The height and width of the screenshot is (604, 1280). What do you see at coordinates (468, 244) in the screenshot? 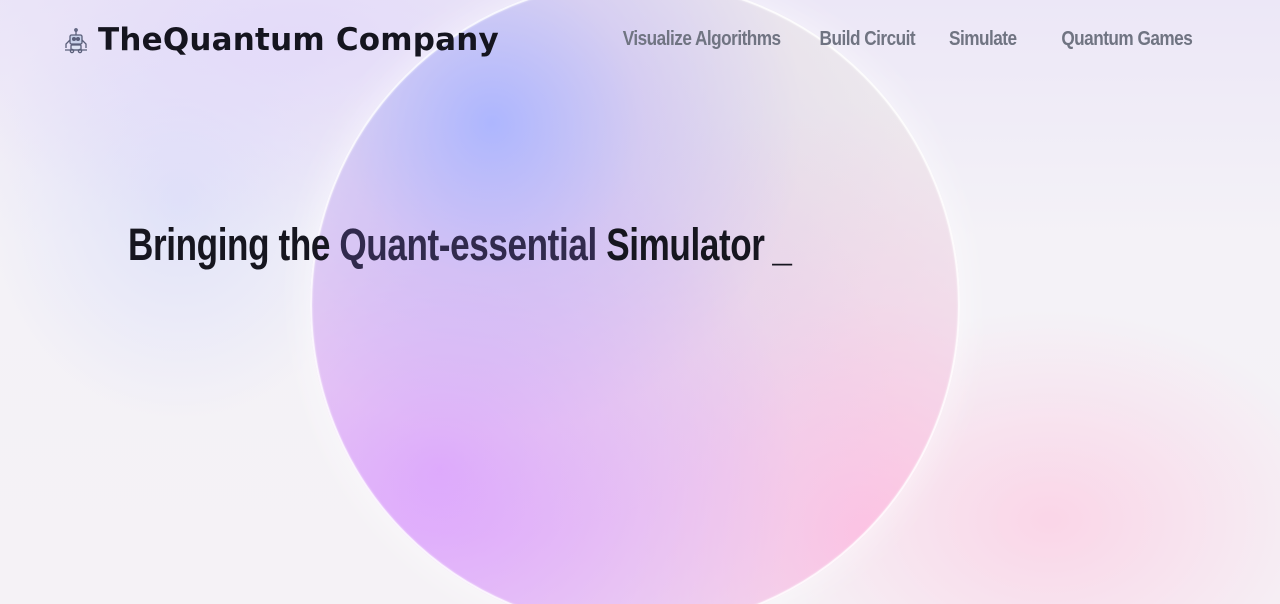
I see `hero-accent-word: Quant-essential` at bounding box center [468, 244].